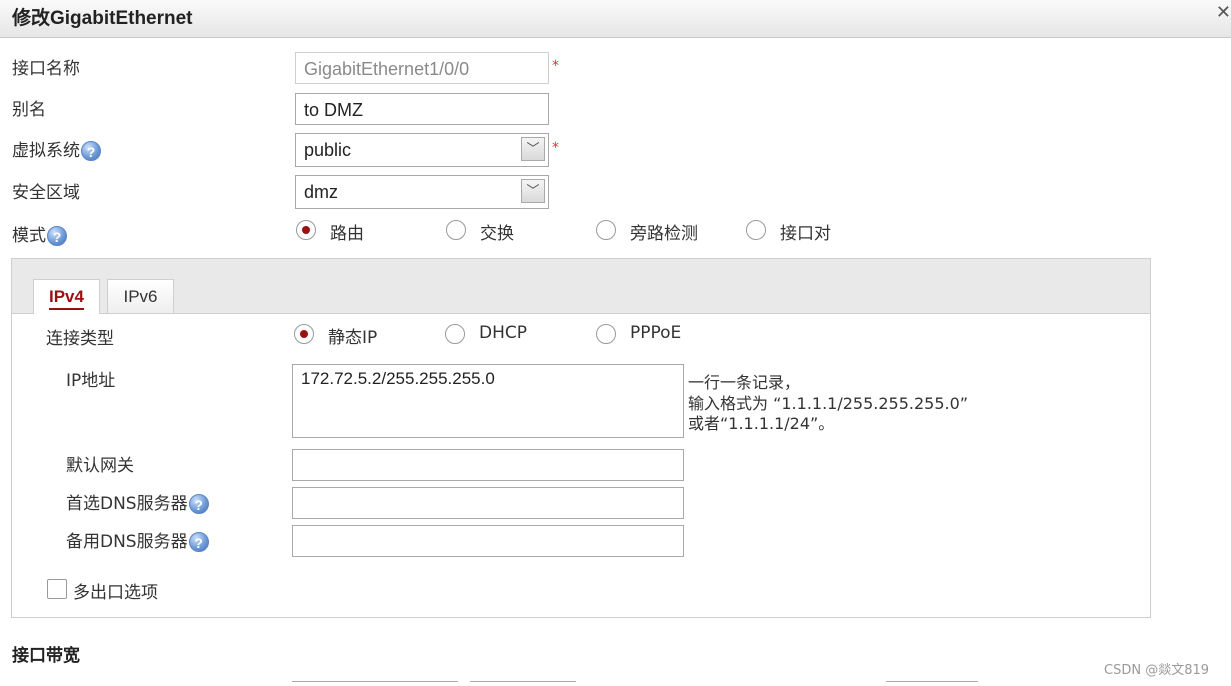  I want to click on virtual-system-value: public, so click(328, 150).